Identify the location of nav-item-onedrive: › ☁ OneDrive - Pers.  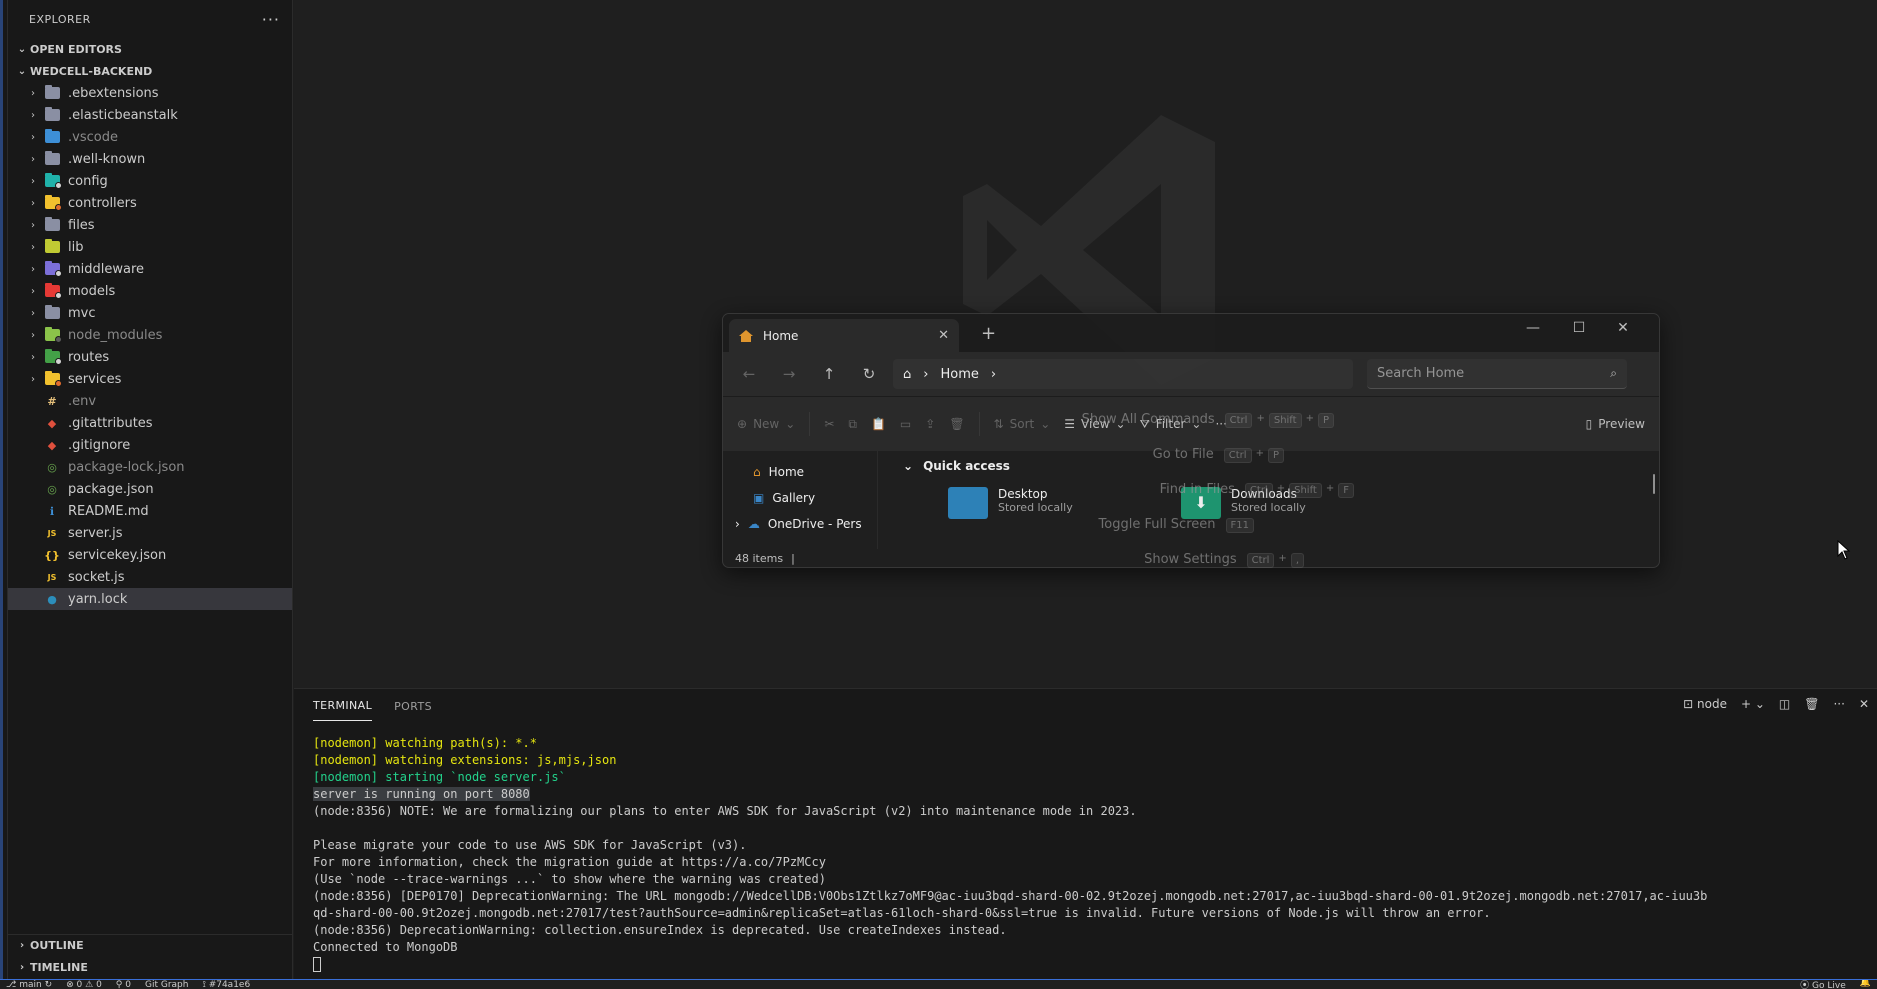
(800, 524).